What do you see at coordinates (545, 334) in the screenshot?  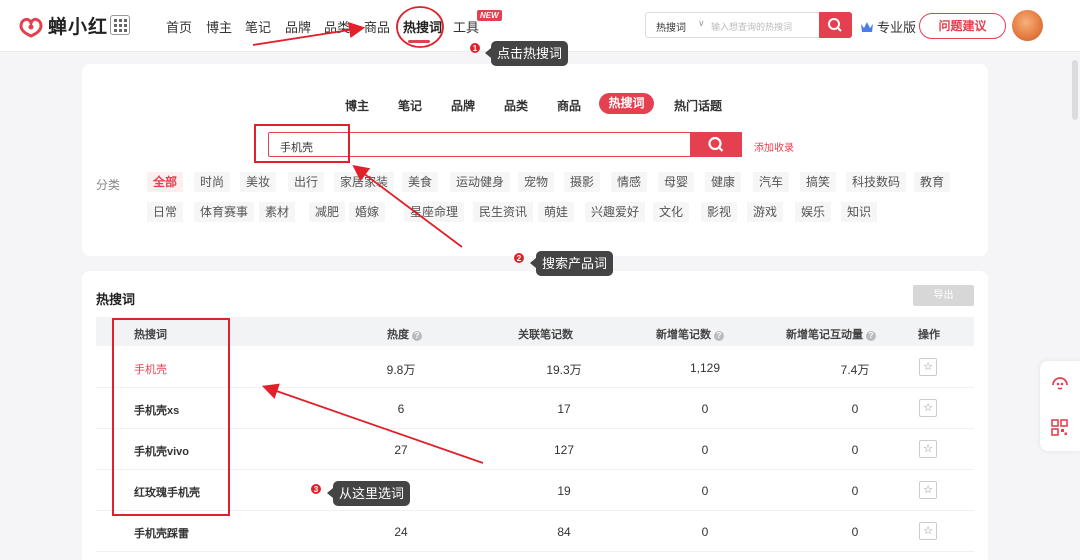 I see `col-related-notes: 关联笔记数` at bounding box center [545, 334].